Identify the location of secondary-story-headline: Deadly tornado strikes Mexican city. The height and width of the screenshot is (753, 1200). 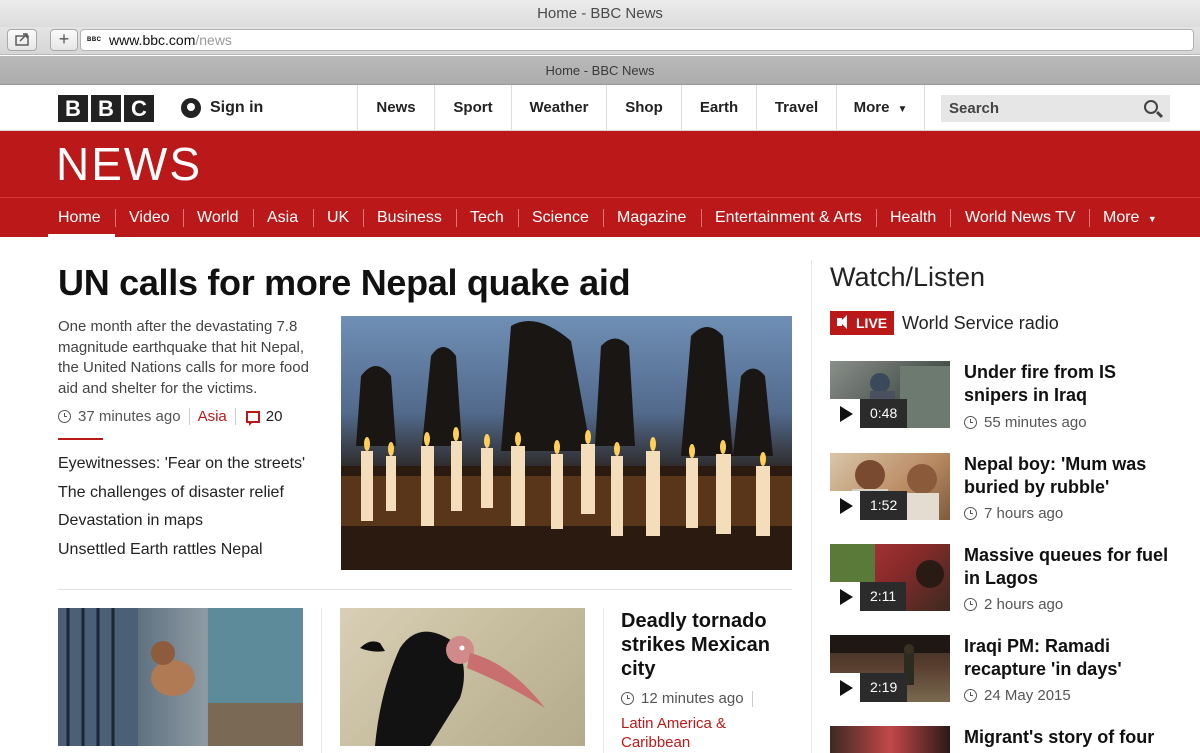
(706, 645).